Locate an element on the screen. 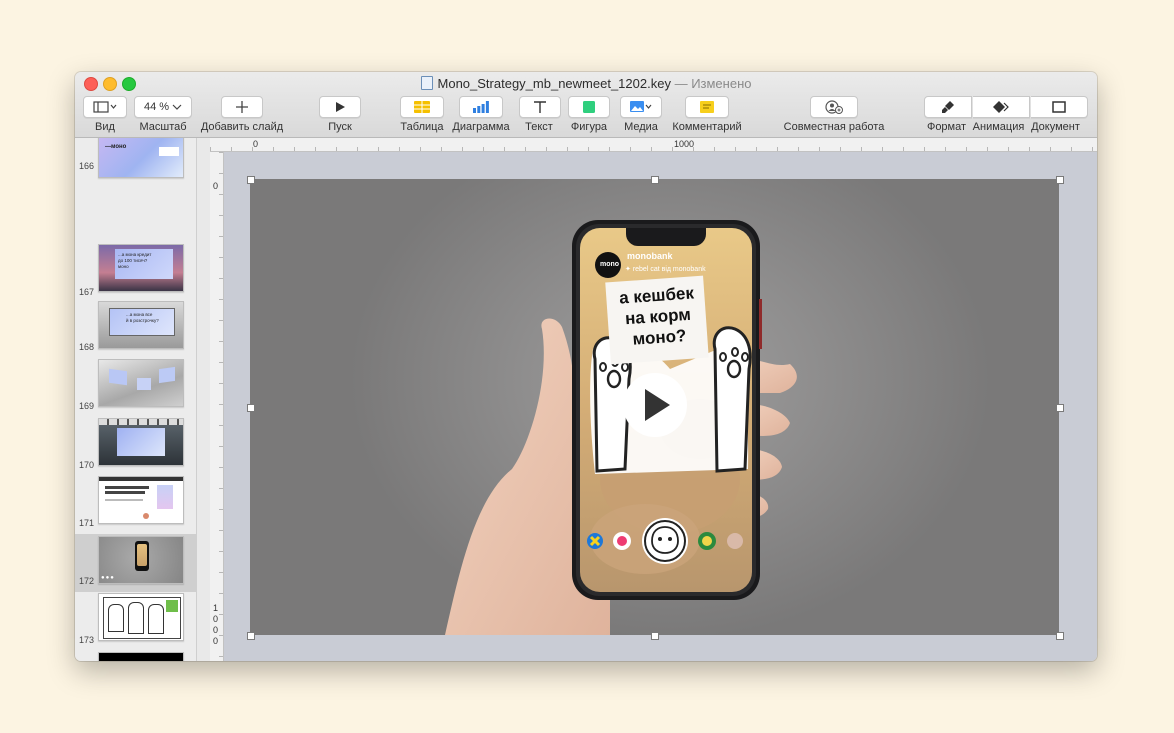  sticker-text: а кешбек на корм моно? is located at coordinates (658, 317).